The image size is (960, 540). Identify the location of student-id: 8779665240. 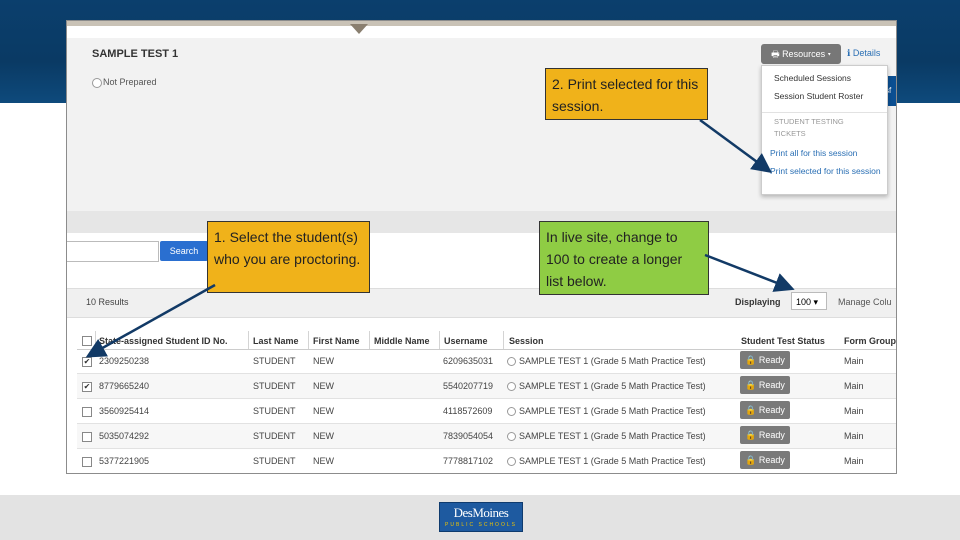
(124, 386).